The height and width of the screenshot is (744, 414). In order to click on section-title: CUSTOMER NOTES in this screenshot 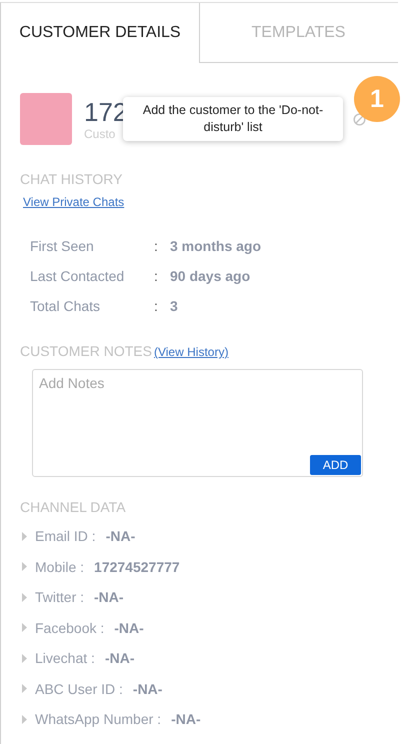, I will do `click(86, 351)`.